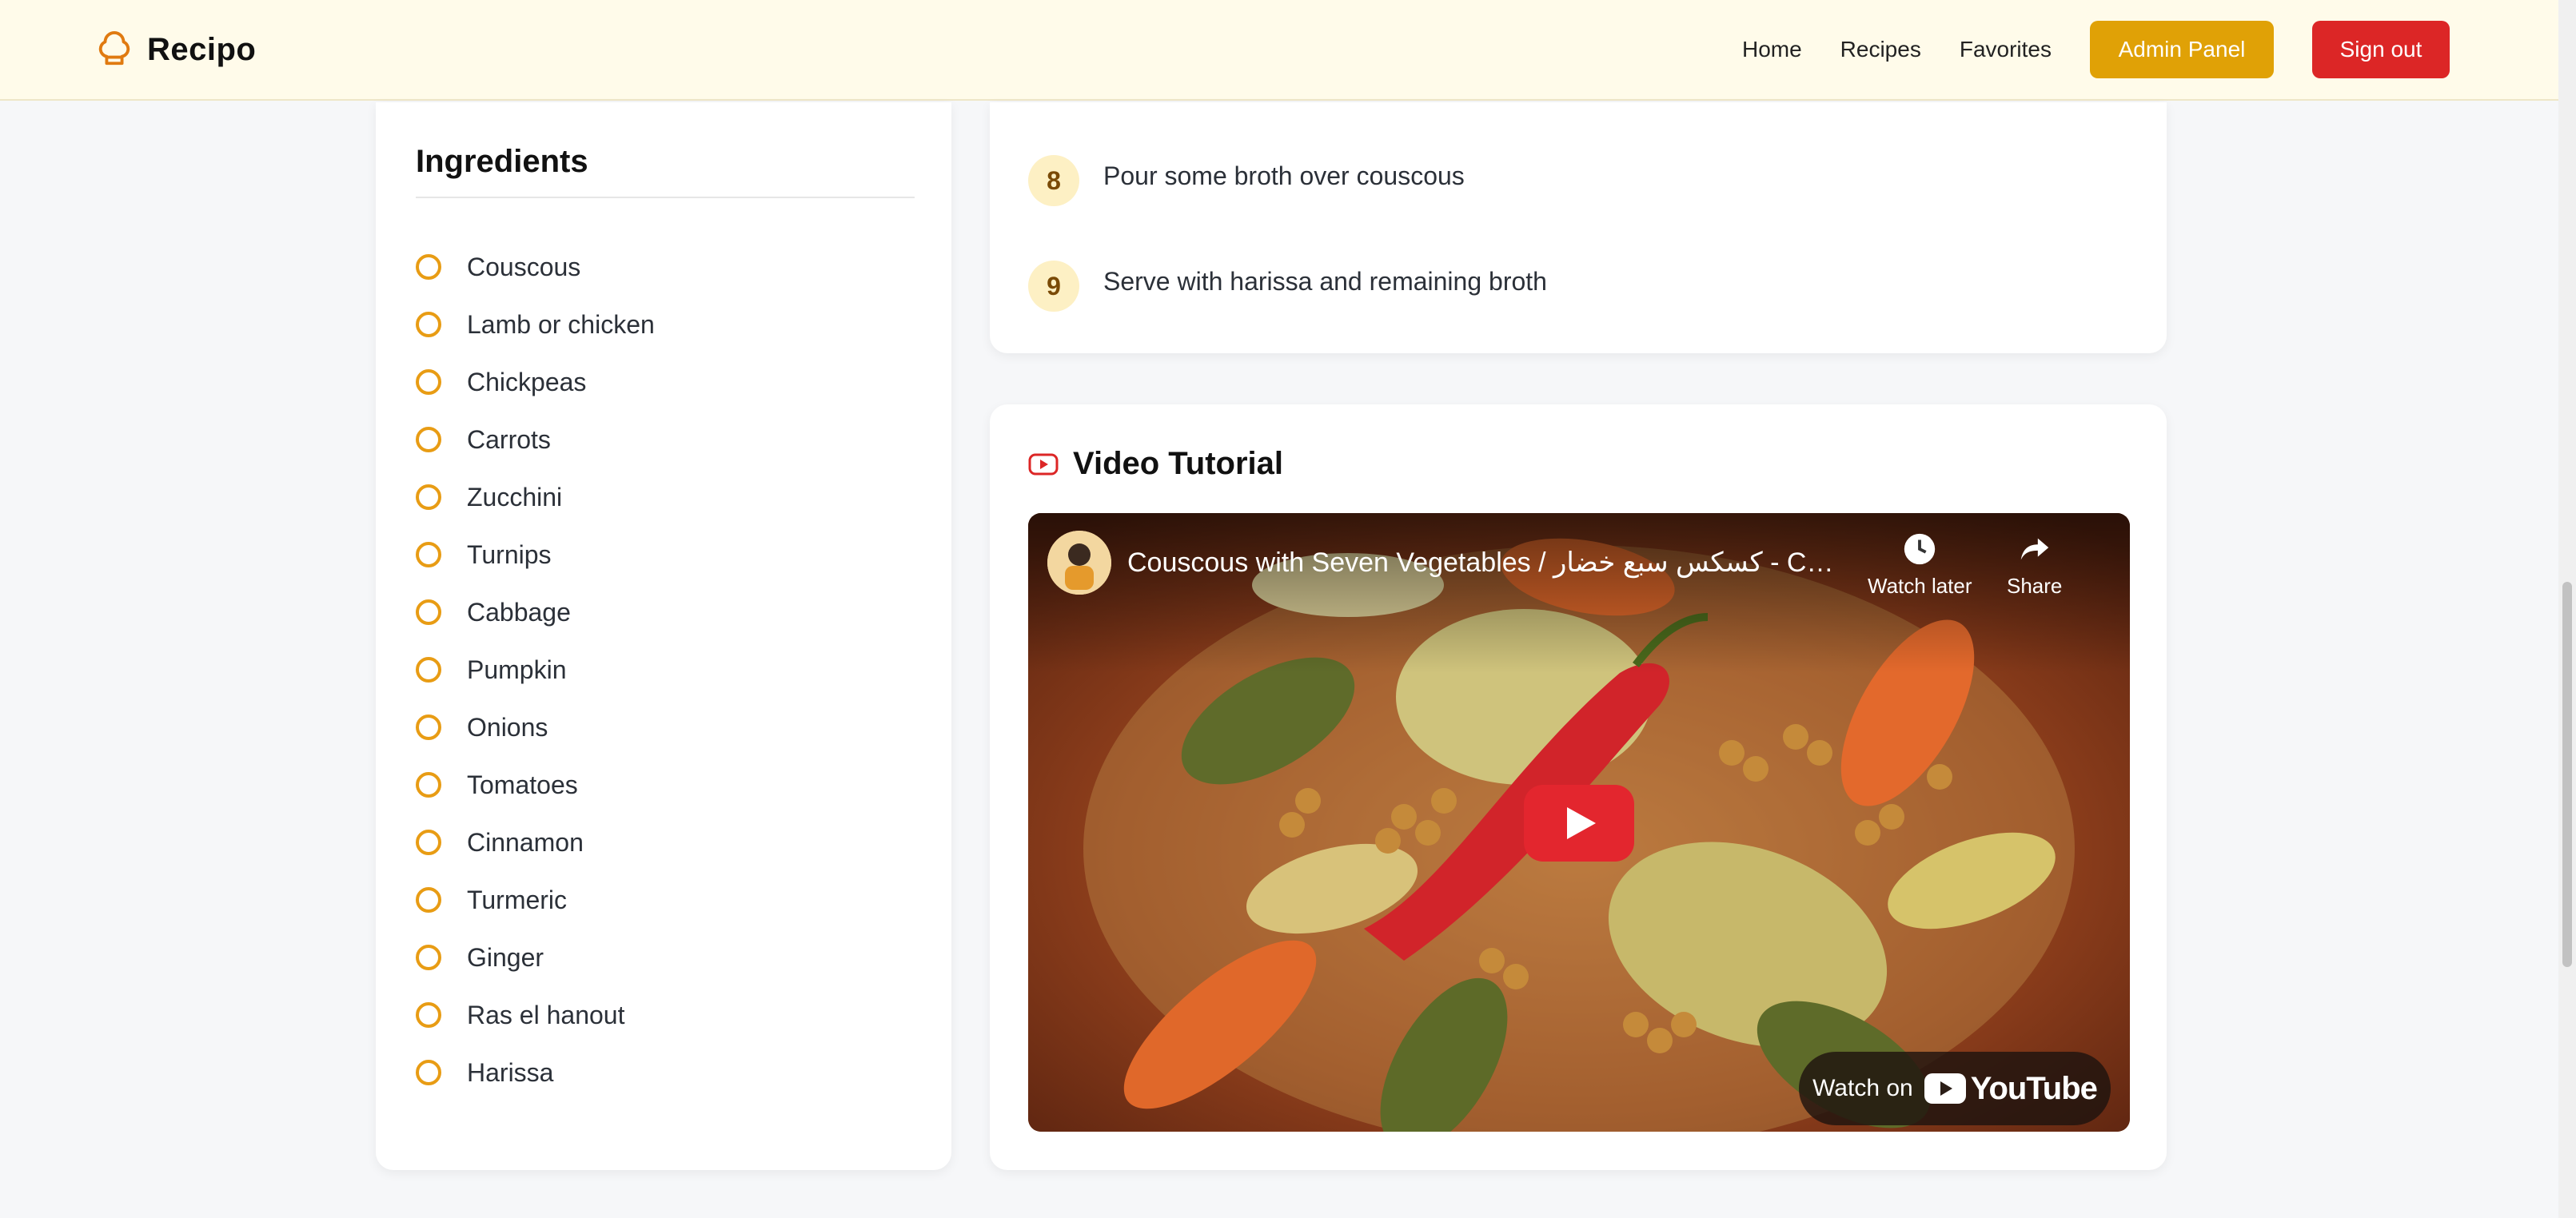 The image size is (2576, 1218). I want to click on ingredient-label: Pumpkin, so click(517, 669).